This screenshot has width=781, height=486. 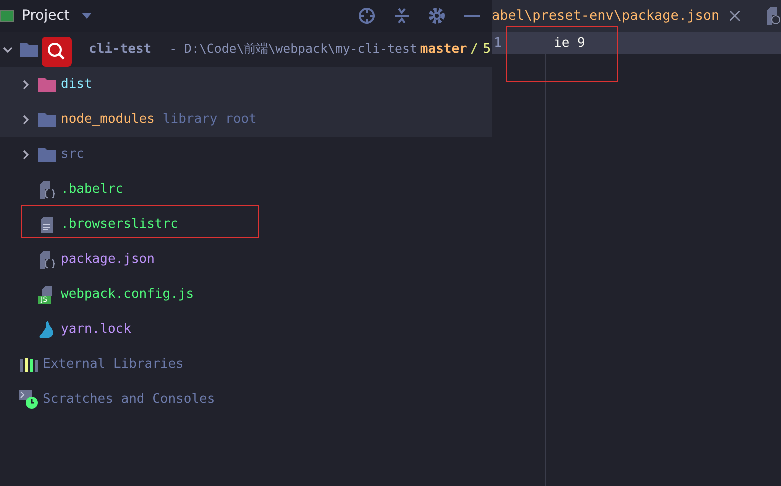 I want to click on branch-count: 5, so click(x=487, y=49).